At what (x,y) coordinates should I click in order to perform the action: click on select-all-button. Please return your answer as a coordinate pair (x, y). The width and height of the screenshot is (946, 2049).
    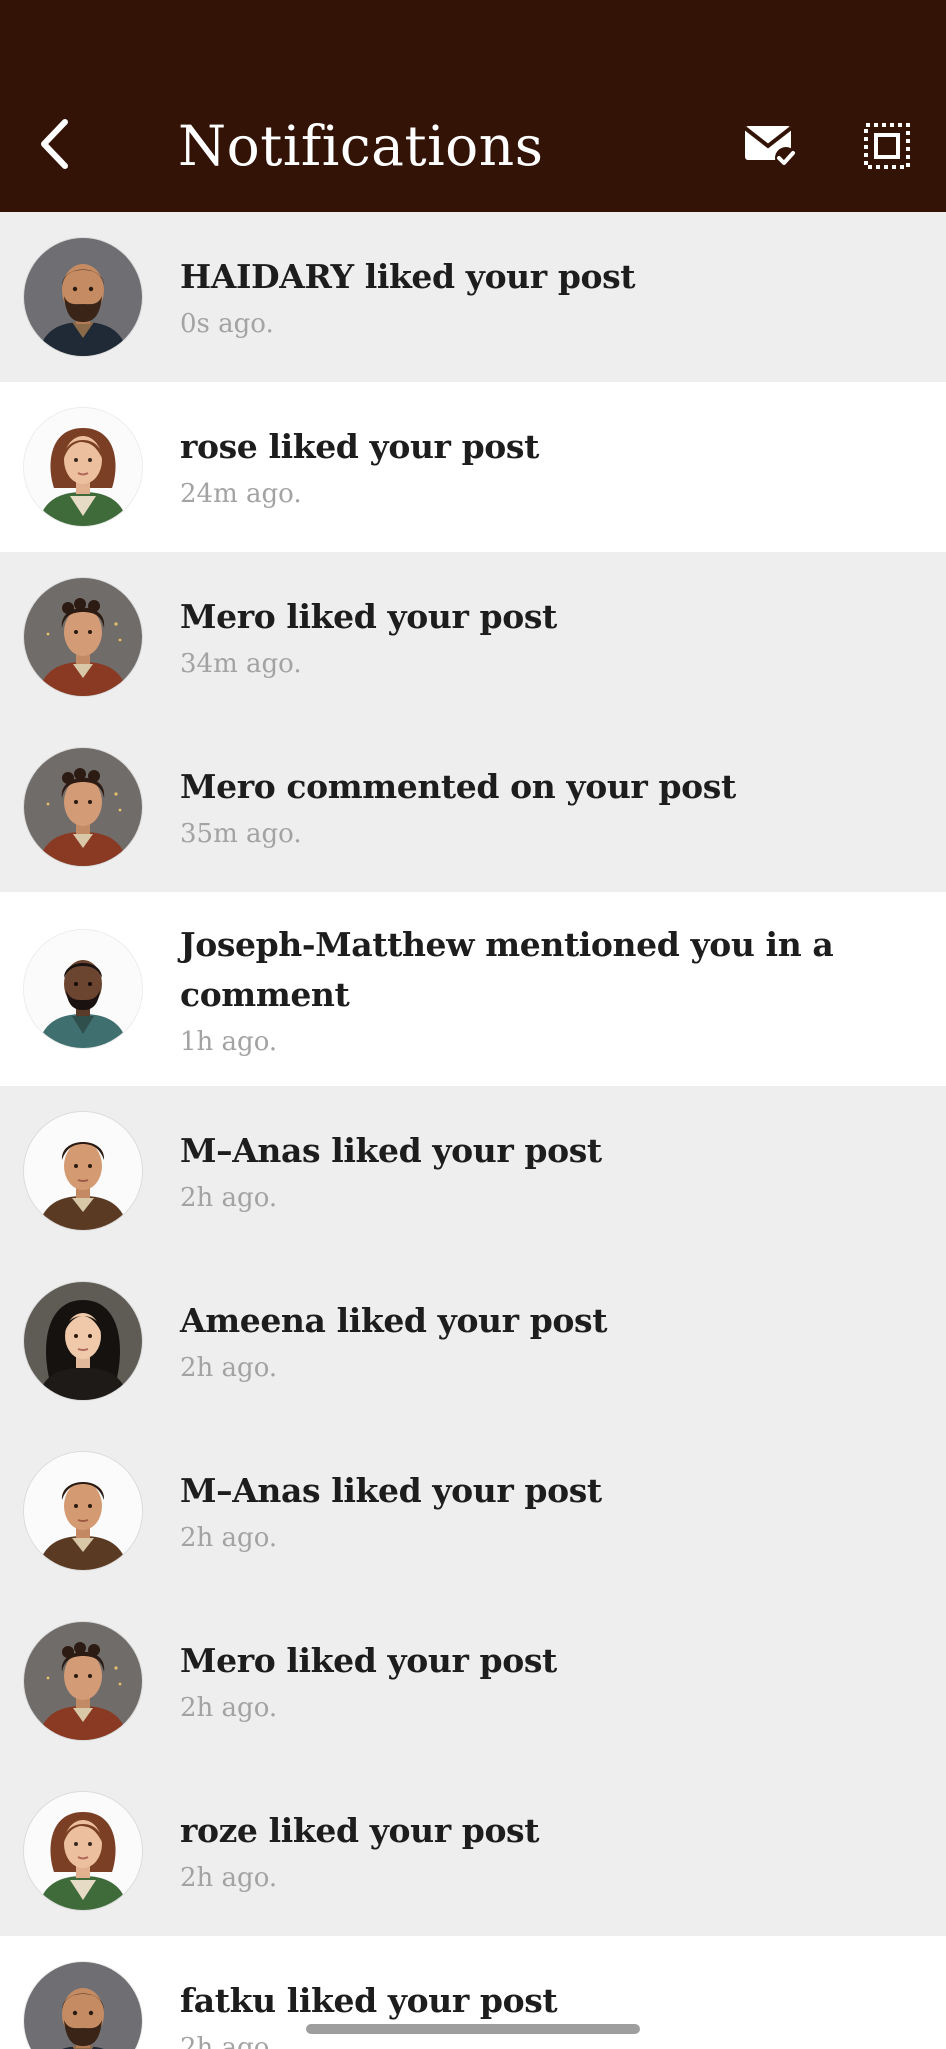
    Looking at the image, I should click on (887, 146).